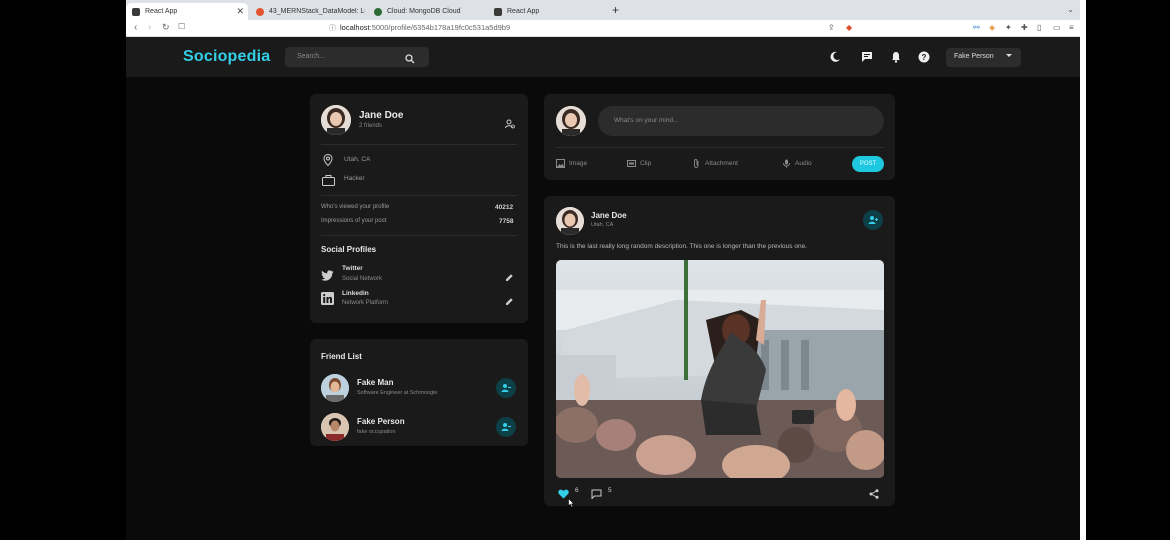 The height and width of the screenshot is (540, 1170). Describe the element at coordinates (381, 115) in the screenshot. I see `user-name: Jane Doe` at that location.